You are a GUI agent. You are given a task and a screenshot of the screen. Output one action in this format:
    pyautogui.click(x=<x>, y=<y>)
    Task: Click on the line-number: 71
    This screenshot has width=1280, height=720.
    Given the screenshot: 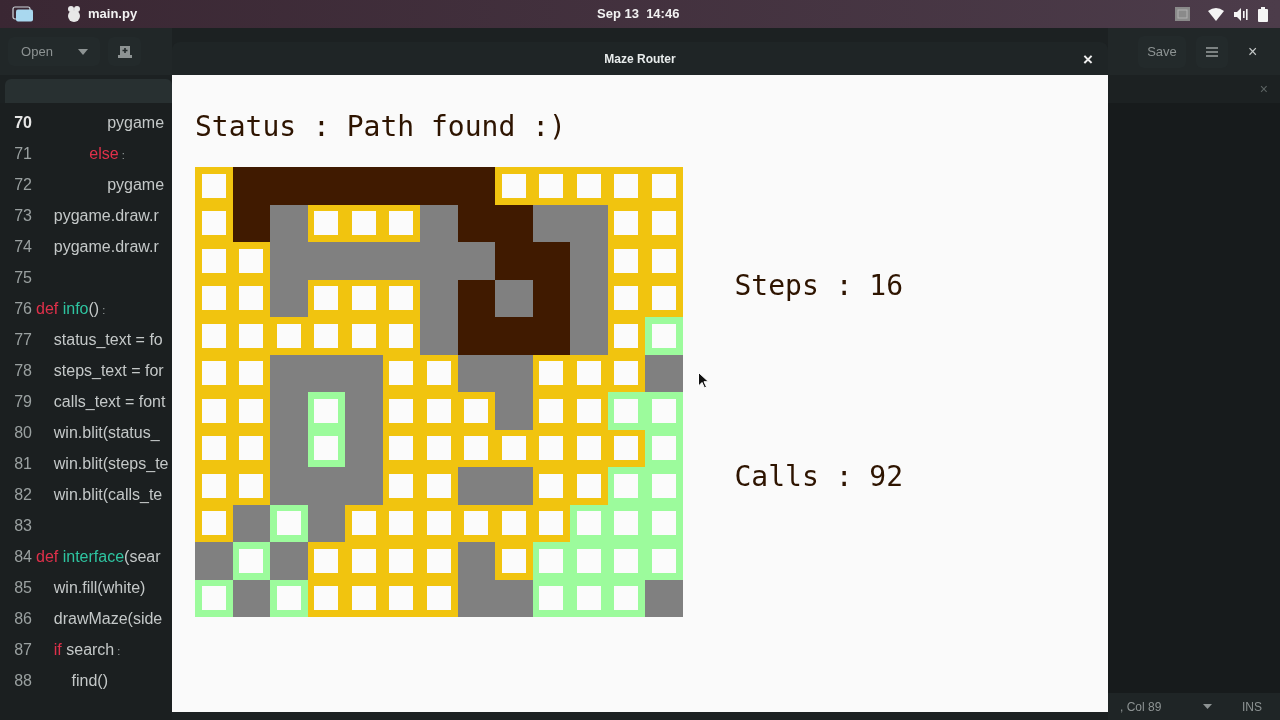 What is the action you would take?
    pyautogui.click(x=22, y=153)
    